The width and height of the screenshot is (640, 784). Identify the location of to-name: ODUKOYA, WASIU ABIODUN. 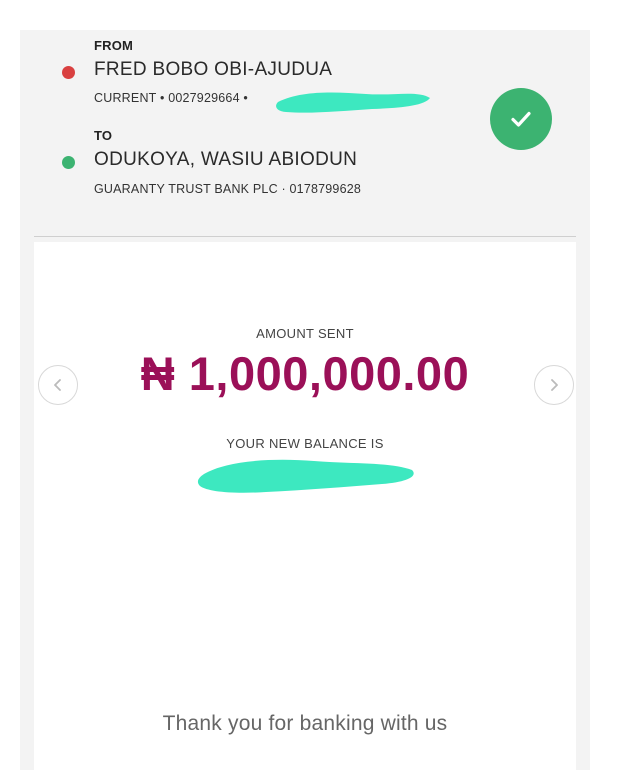
(226, 159).